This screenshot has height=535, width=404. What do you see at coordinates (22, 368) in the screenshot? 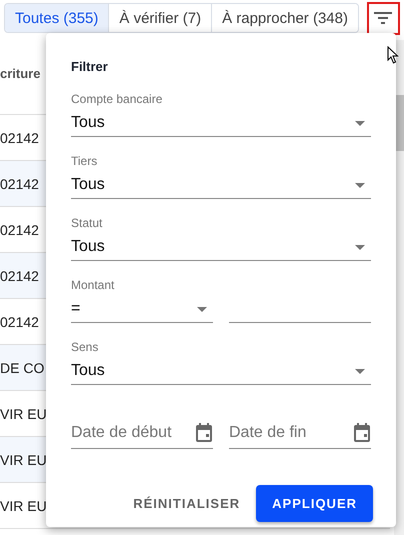
I see `table-cell: DE CO` at bounding box center [22, 368].